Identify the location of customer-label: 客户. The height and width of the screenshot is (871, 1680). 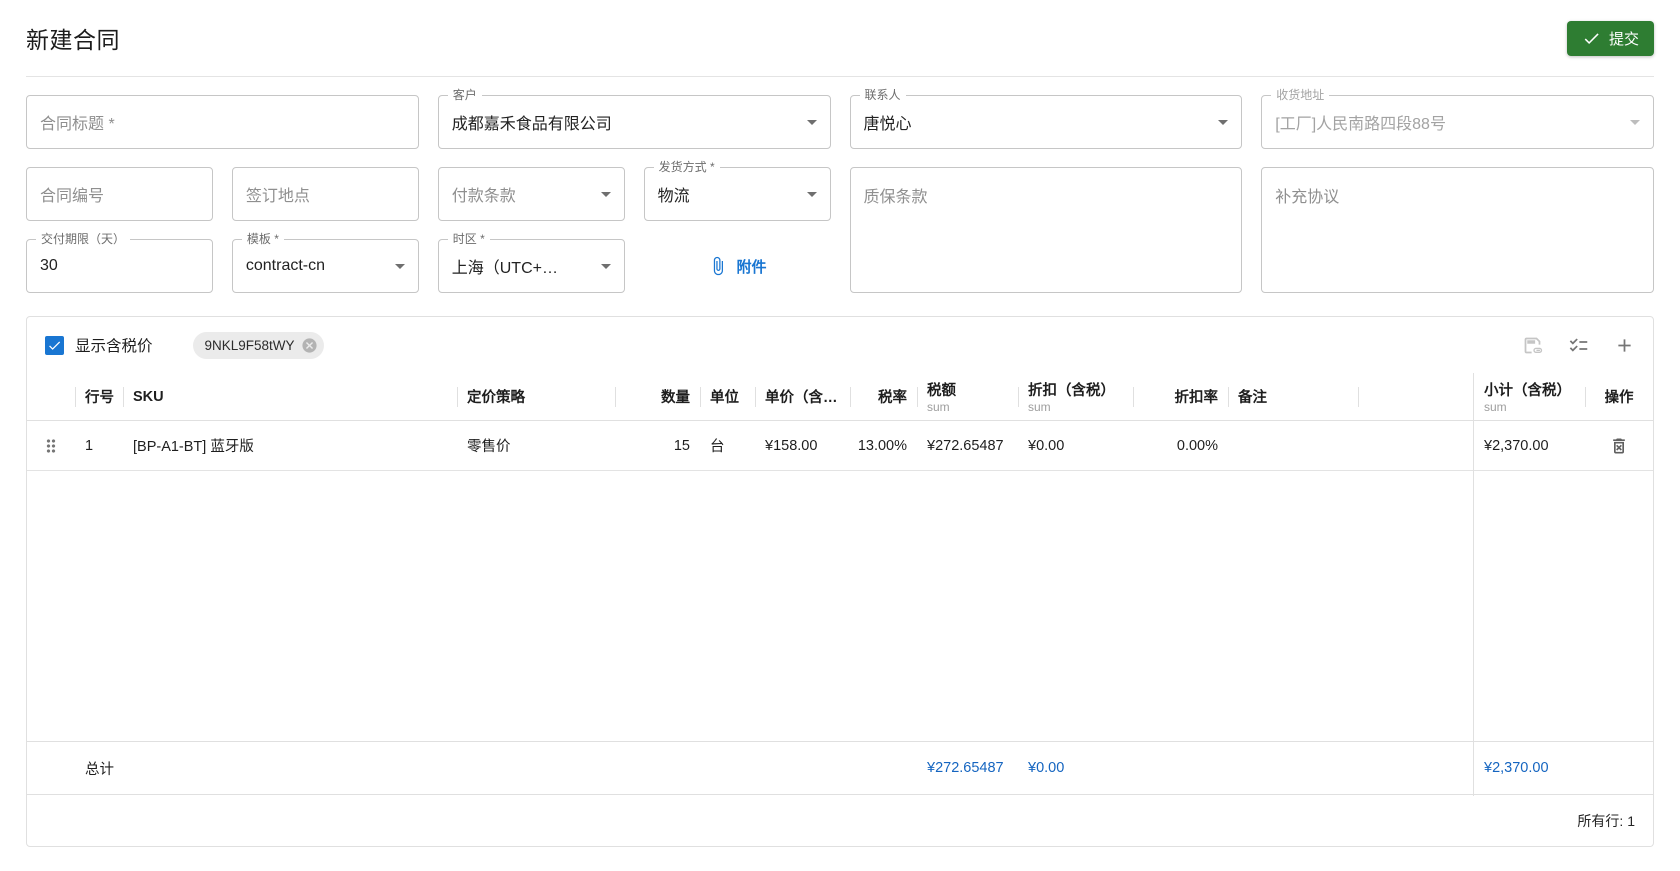
(464, 95).